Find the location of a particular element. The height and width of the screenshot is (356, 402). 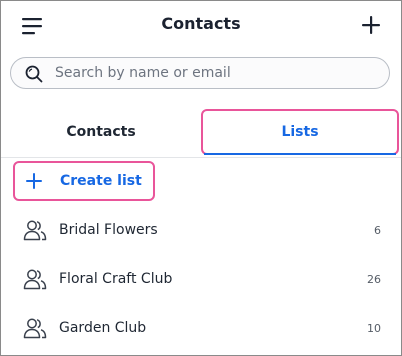

list-count: 6 is located at coordinates (377, 230).